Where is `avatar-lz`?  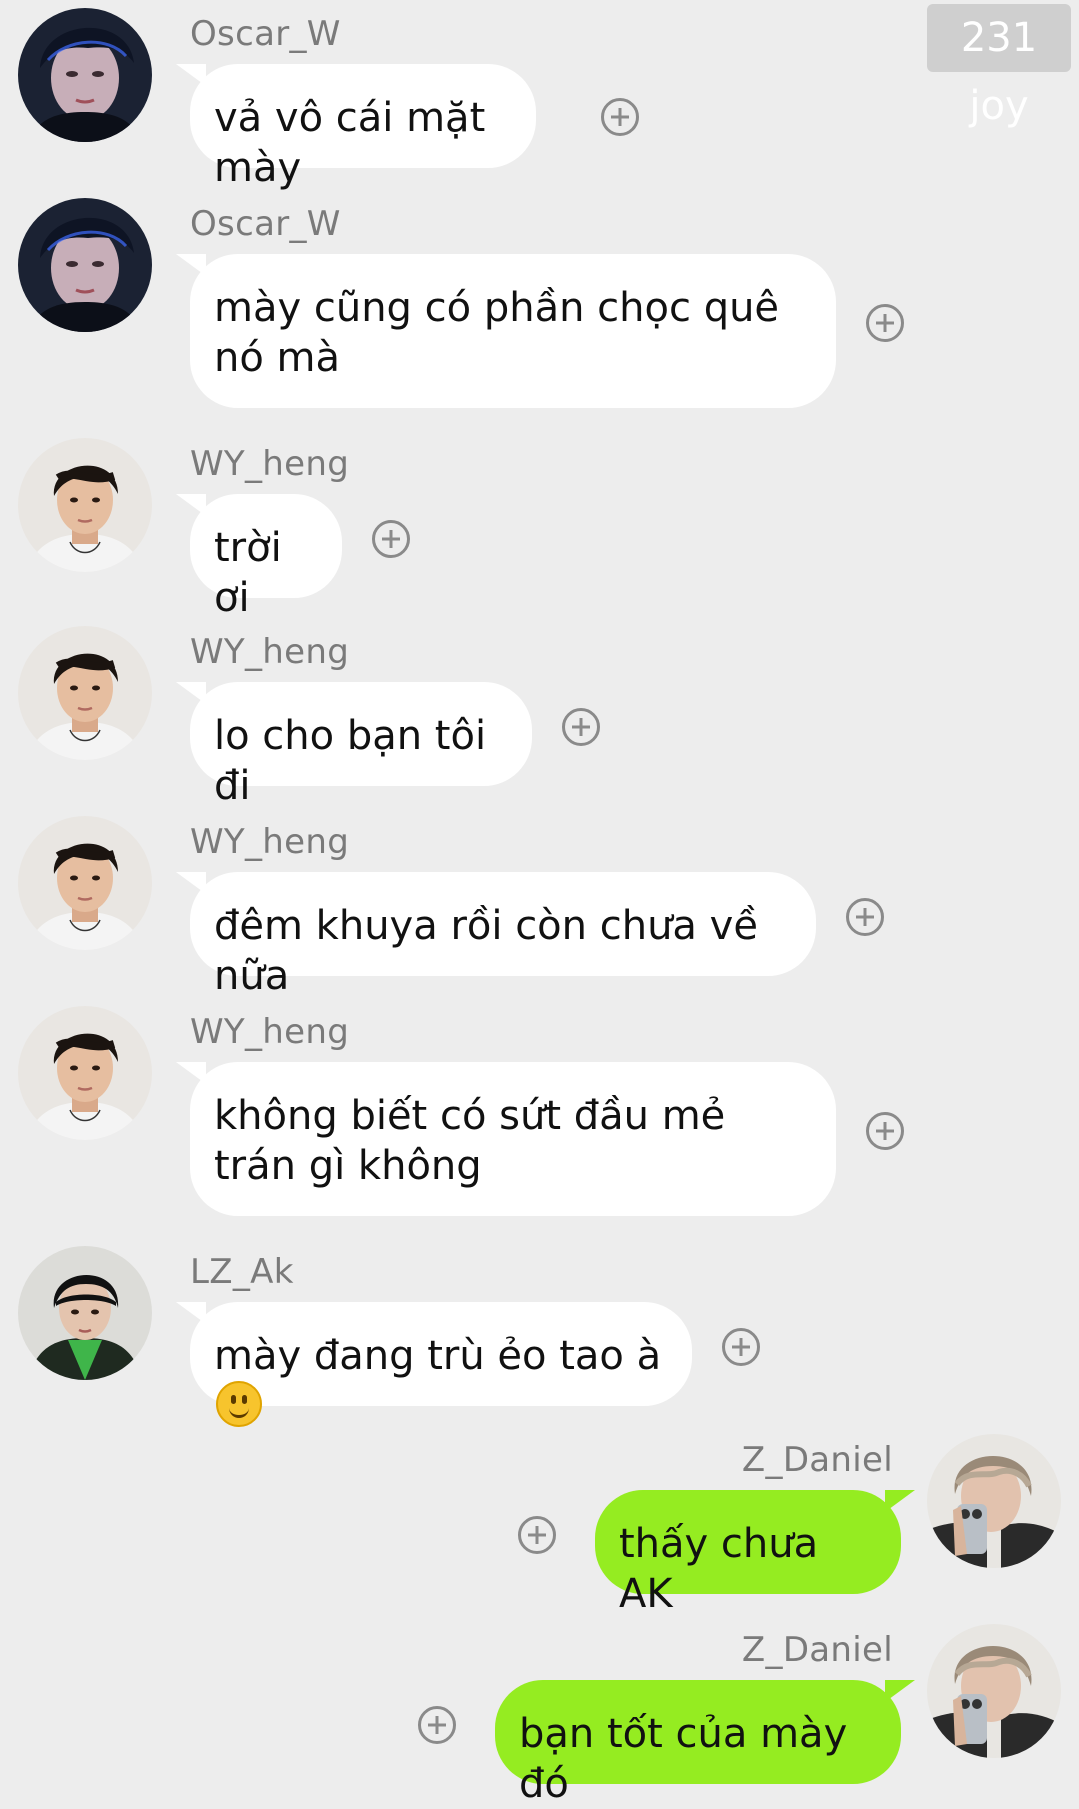 avatar-lz is located at coordinates (85, 1313).